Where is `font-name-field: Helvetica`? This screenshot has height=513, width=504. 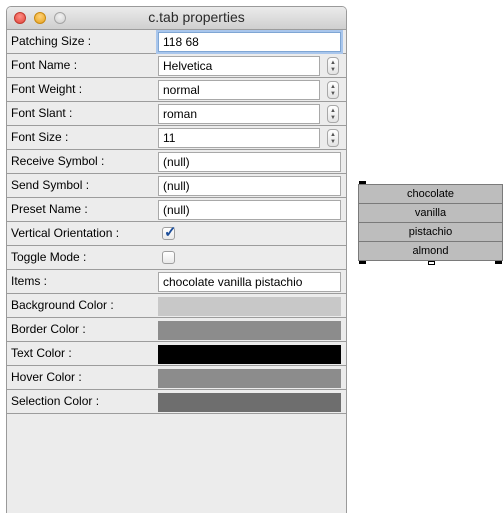
font-name-field: Helvetica is located at coordinates (239, 66).